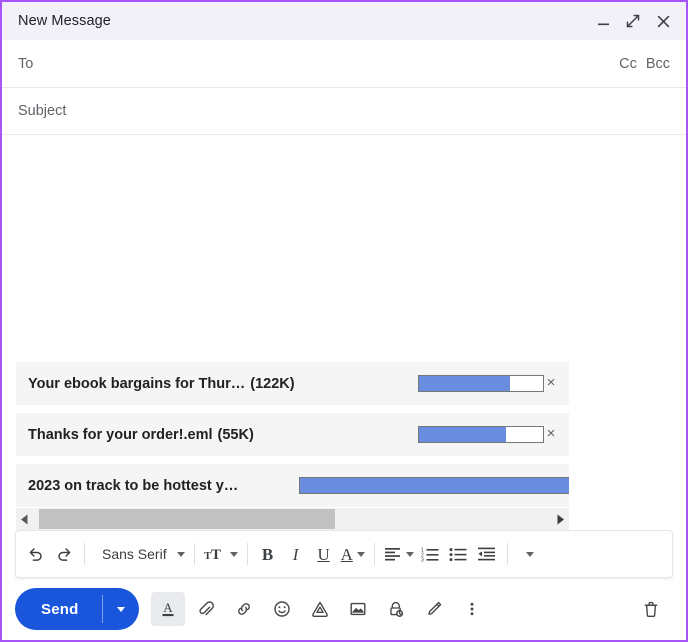 Image resolution: width=688 pixels, height=642 pixels. I want to click on redo-icon, so click(64, 554).